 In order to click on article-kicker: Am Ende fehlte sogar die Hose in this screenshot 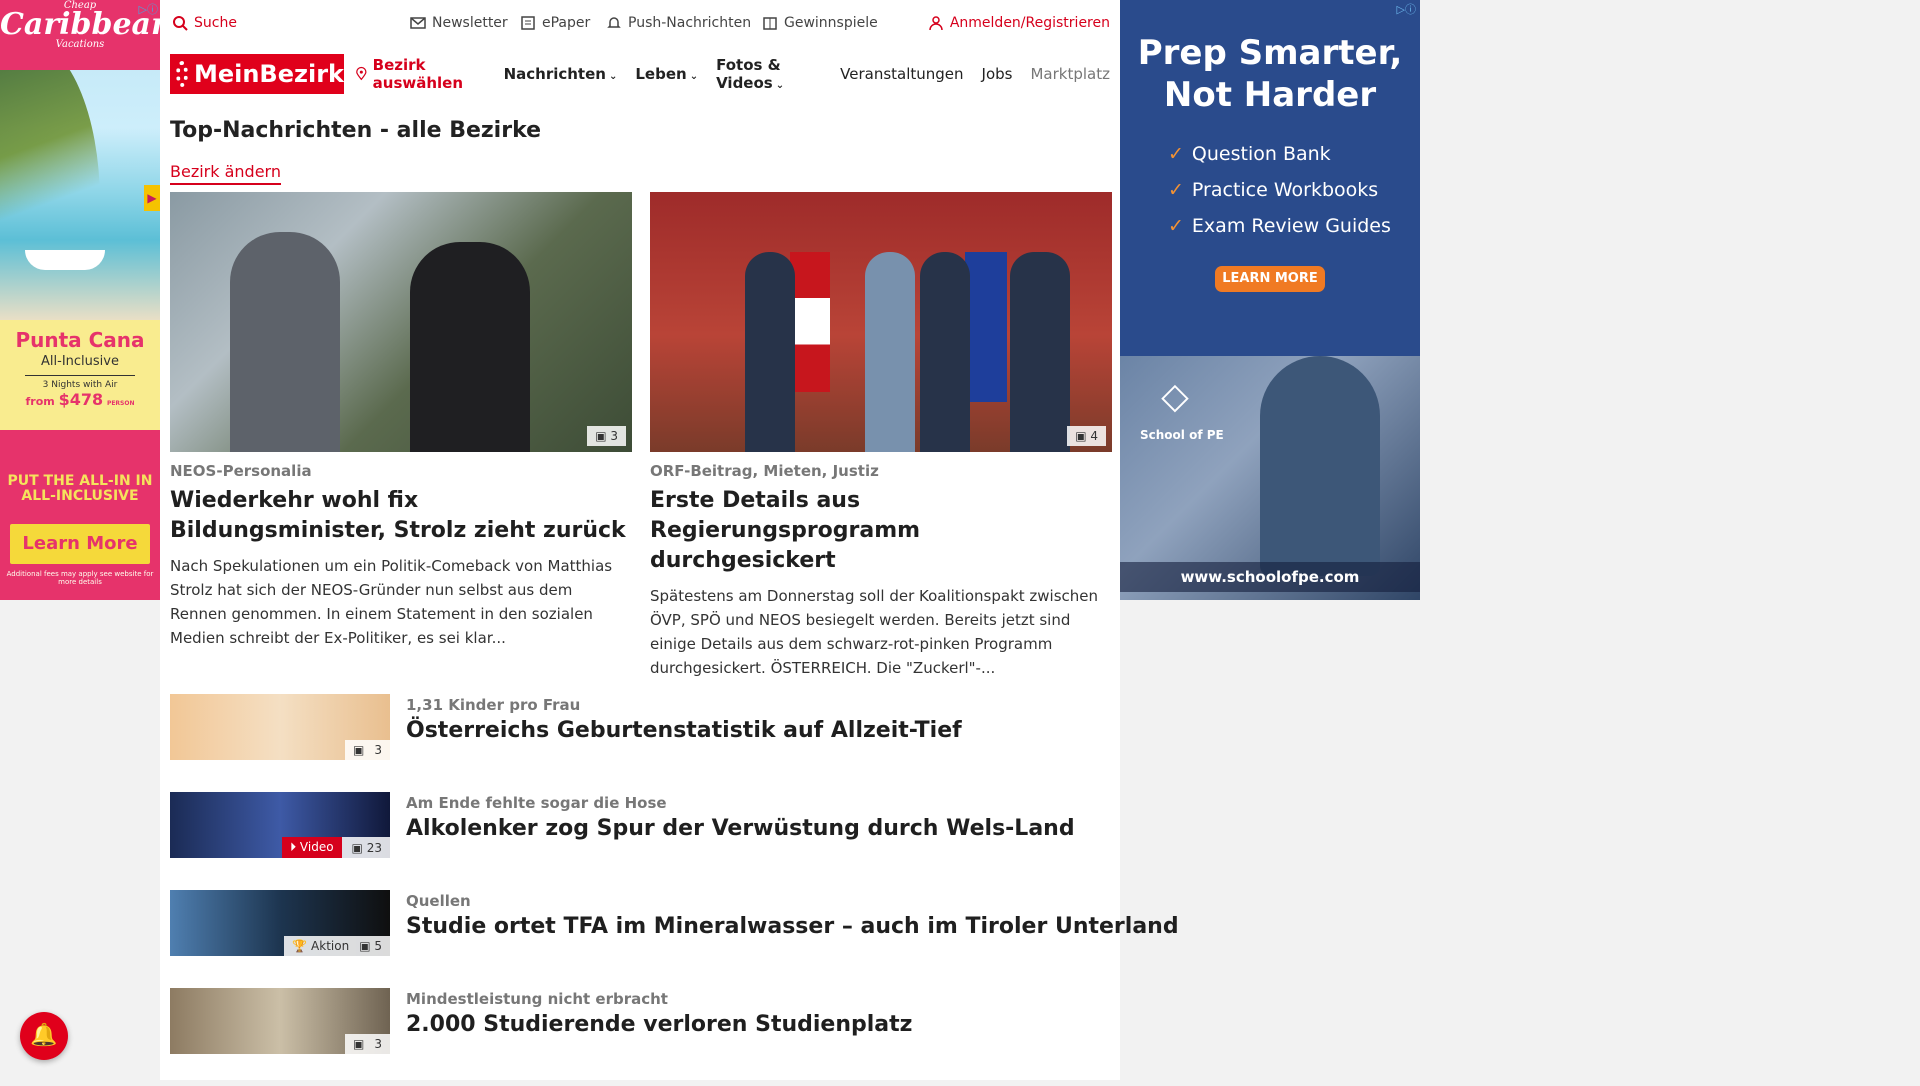, I will do `click(536, 803)`.